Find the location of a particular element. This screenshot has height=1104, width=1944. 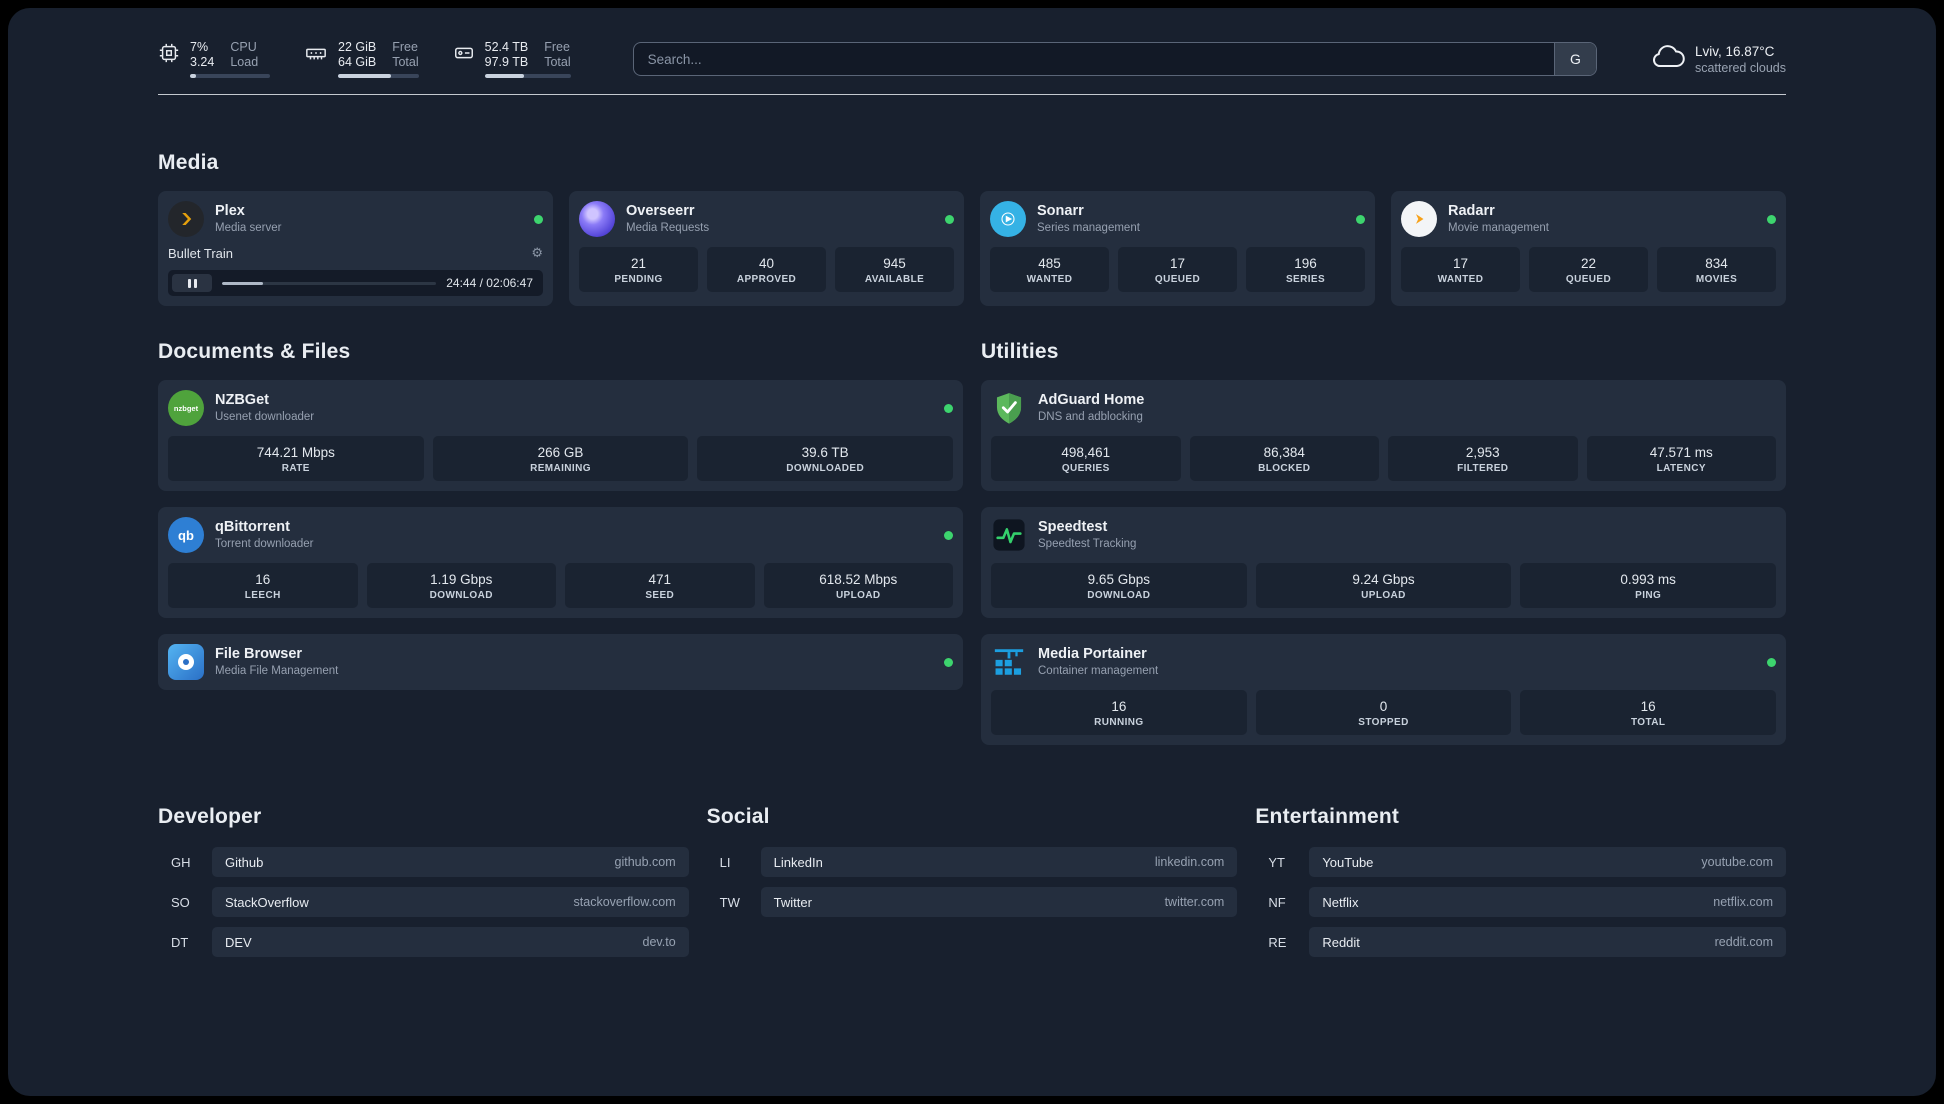

status-dot is located at coordinates (948, 535).